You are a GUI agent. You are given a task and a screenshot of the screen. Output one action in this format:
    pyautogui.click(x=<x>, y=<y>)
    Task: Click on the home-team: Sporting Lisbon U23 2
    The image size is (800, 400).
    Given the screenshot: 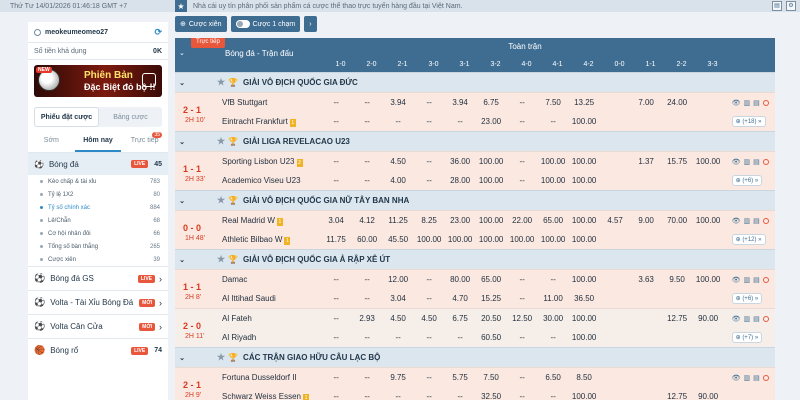 What is the action you would take?
    pyautogui.click(x=271, y=162)
    